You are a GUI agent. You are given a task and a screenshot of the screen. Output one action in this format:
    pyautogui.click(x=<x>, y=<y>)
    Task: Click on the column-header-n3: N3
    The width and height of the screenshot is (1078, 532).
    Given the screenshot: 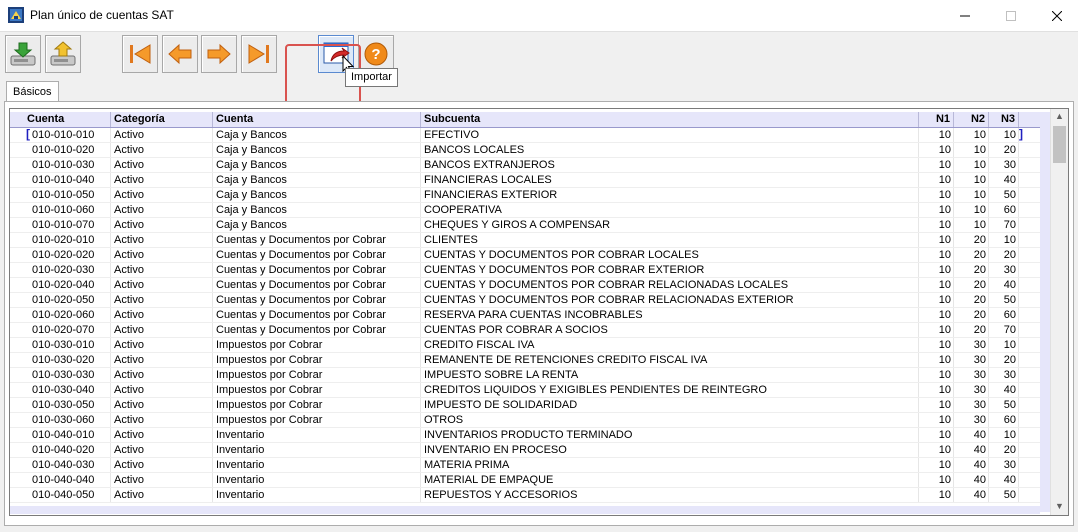 What is the action you would take?
    pyautogui.click(x=1004, y=119)
    